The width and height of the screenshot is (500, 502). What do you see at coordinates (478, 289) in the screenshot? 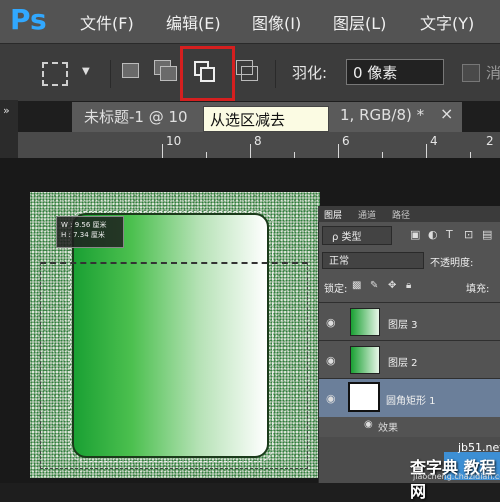
I see `fill-label: 填充:` at bounding box center [478, 289].